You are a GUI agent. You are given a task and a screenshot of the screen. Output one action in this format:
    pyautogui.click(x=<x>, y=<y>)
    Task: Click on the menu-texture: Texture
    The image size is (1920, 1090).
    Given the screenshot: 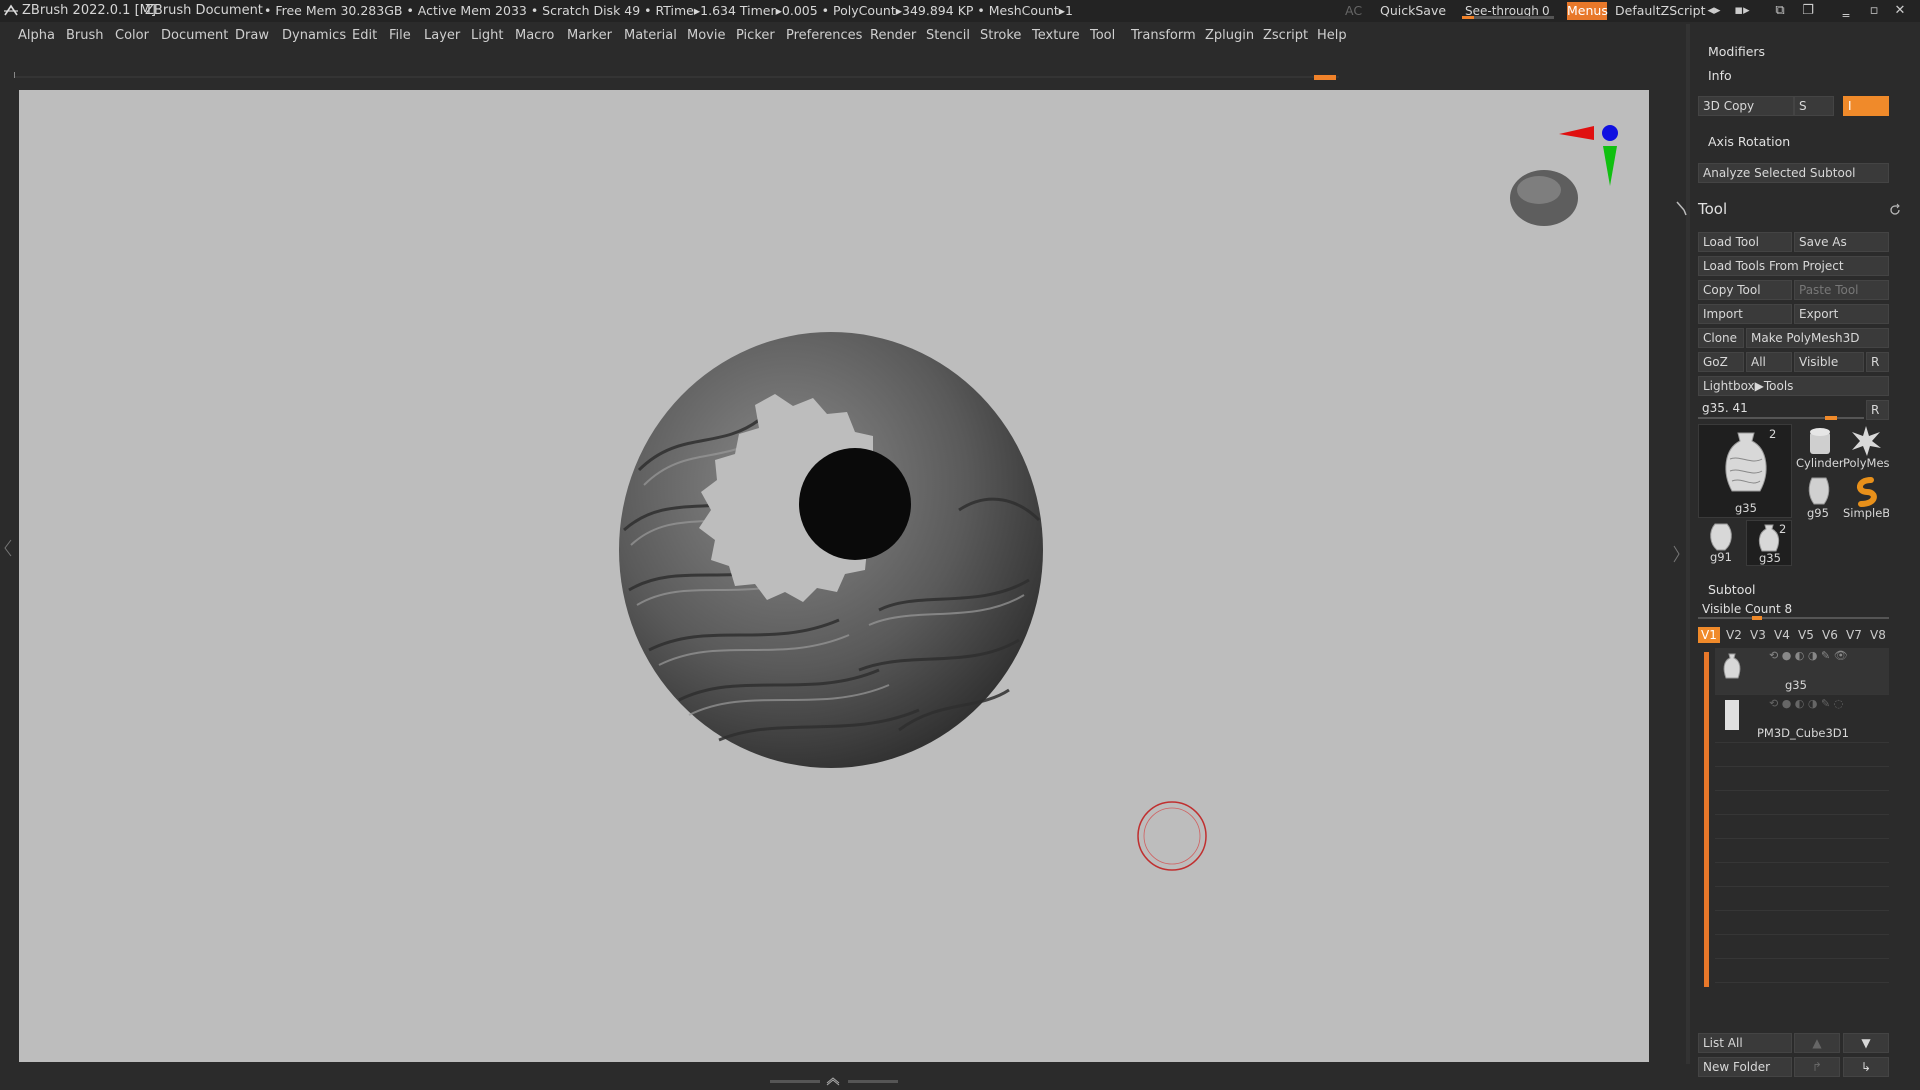 What is the action you would take?
    pyautogui.click(x=1056, y=35)
    